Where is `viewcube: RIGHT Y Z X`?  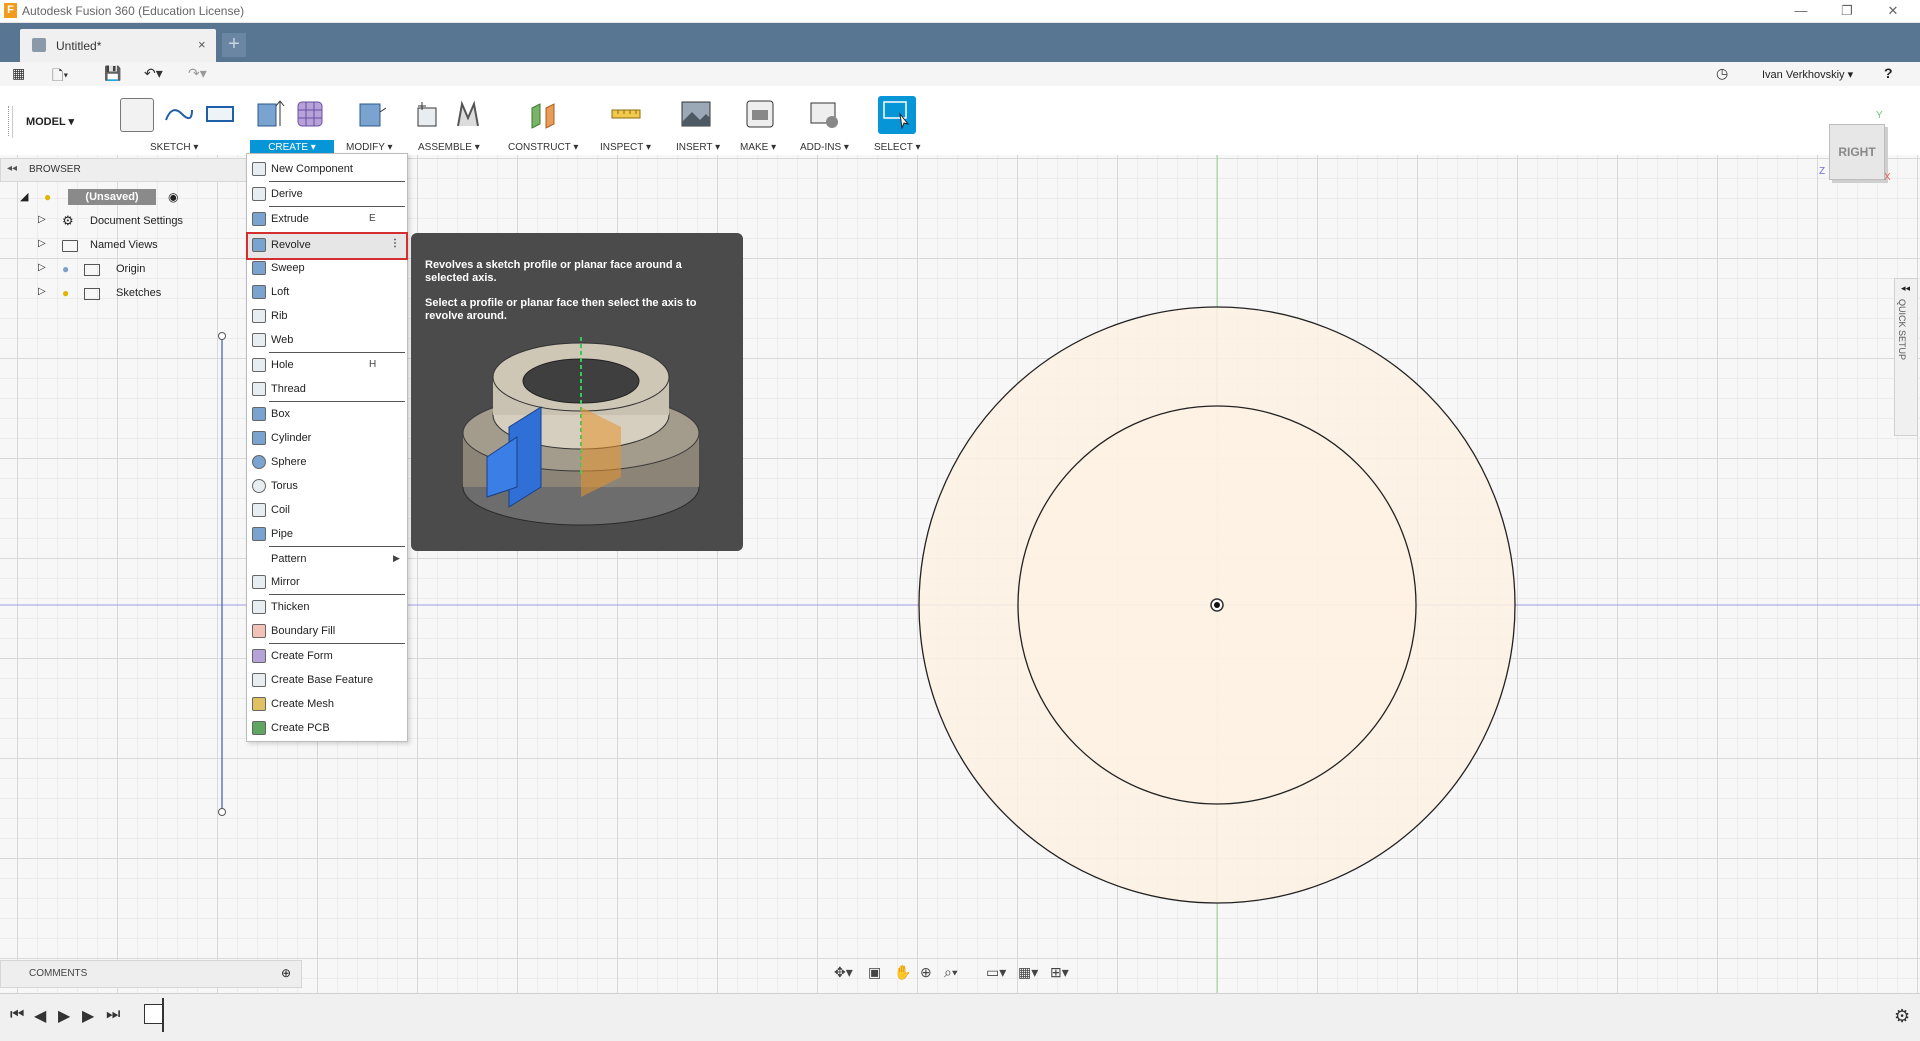 viewcube: RIGHT Y Z X is located at coordinates (1862, 150).